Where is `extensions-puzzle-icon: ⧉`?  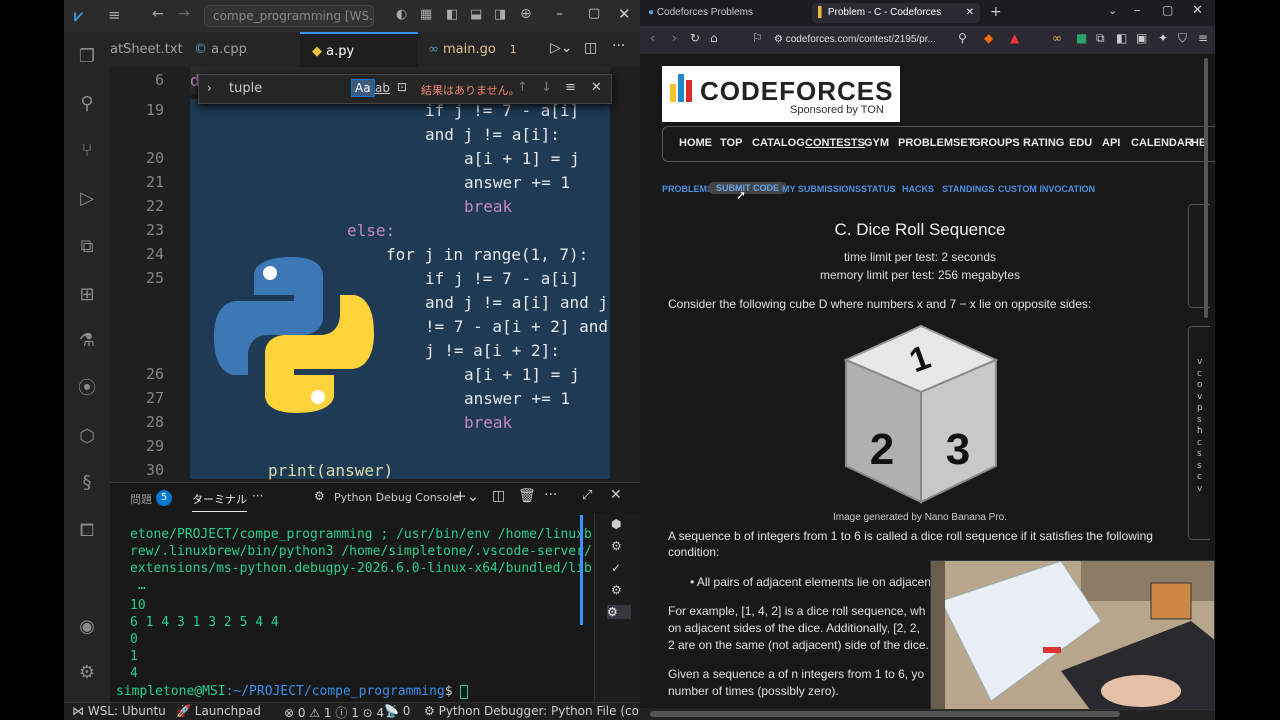
extensions-puzzle-icon: ⧉ is located at coordinates (1100, 38).